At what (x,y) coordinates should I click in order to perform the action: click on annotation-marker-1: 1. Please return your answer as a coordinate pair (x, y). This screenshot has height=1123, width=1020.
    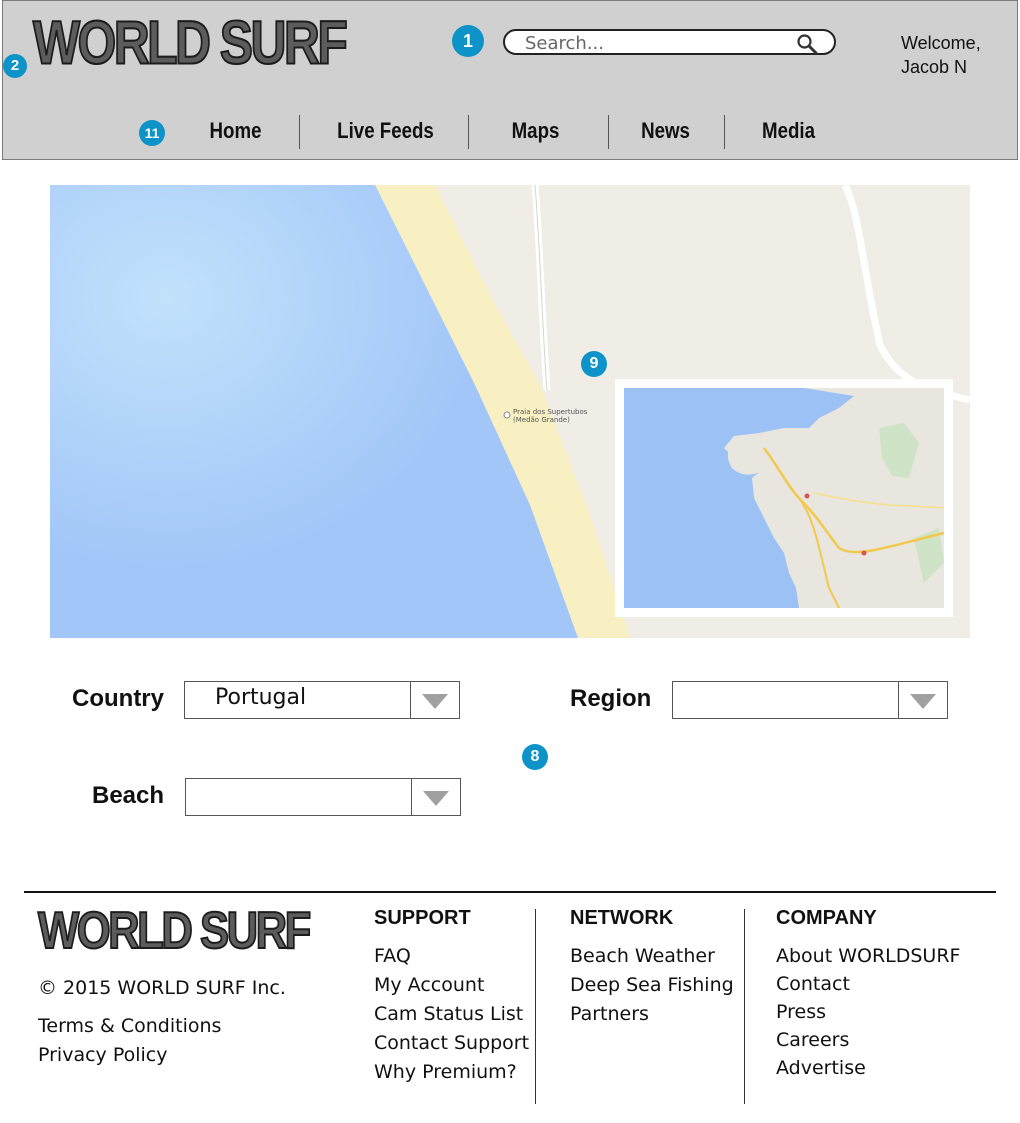
    Looking at the image, I should click on (468, 41).